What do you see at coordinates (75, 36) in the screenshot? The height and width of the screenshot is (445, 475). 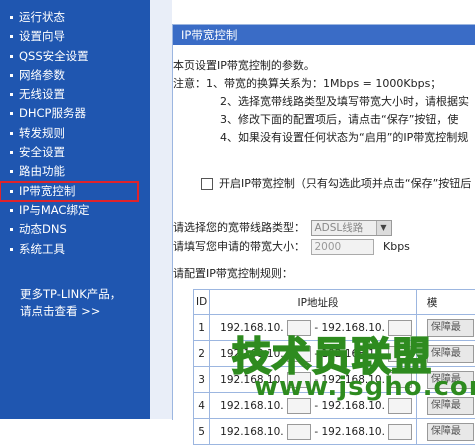 I see `sidebar-item-setup-wizard: 设置向导` at bounding box center [75, 36].